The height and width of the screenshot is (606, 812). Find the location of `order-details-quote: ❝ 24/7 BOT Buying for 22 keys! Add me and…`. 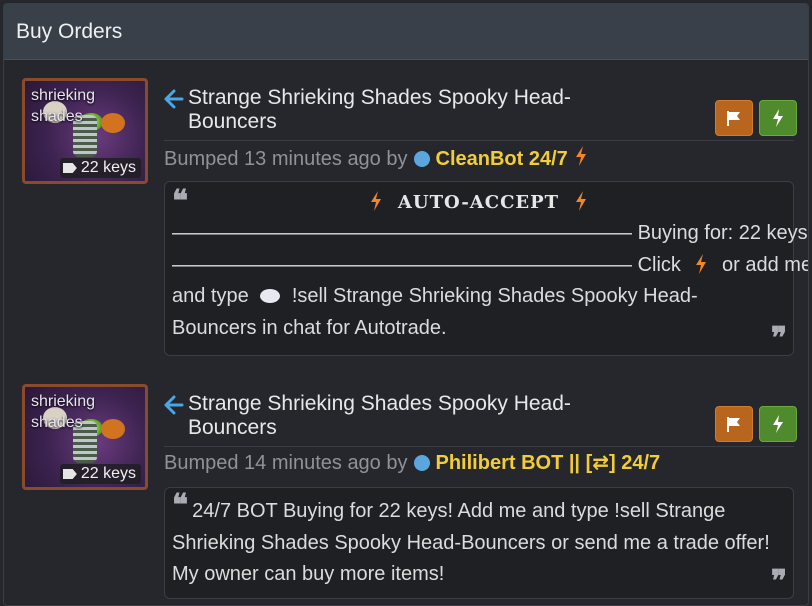

order-details-quote: ❝ 24/7 BOT Buying for 22 keys! Add me and… is located at coordinates (479, 543).